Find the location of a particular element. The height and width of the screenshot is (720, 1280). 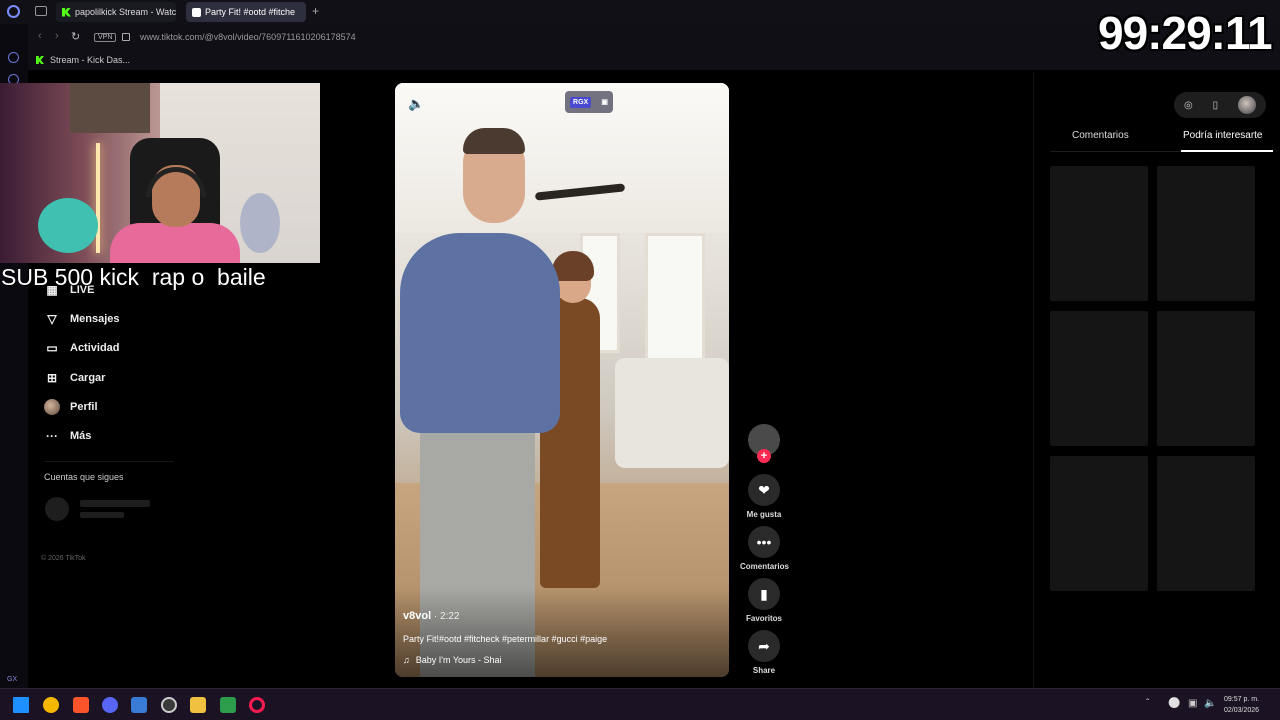

xbox-icon is located at coordinates (228, 705).